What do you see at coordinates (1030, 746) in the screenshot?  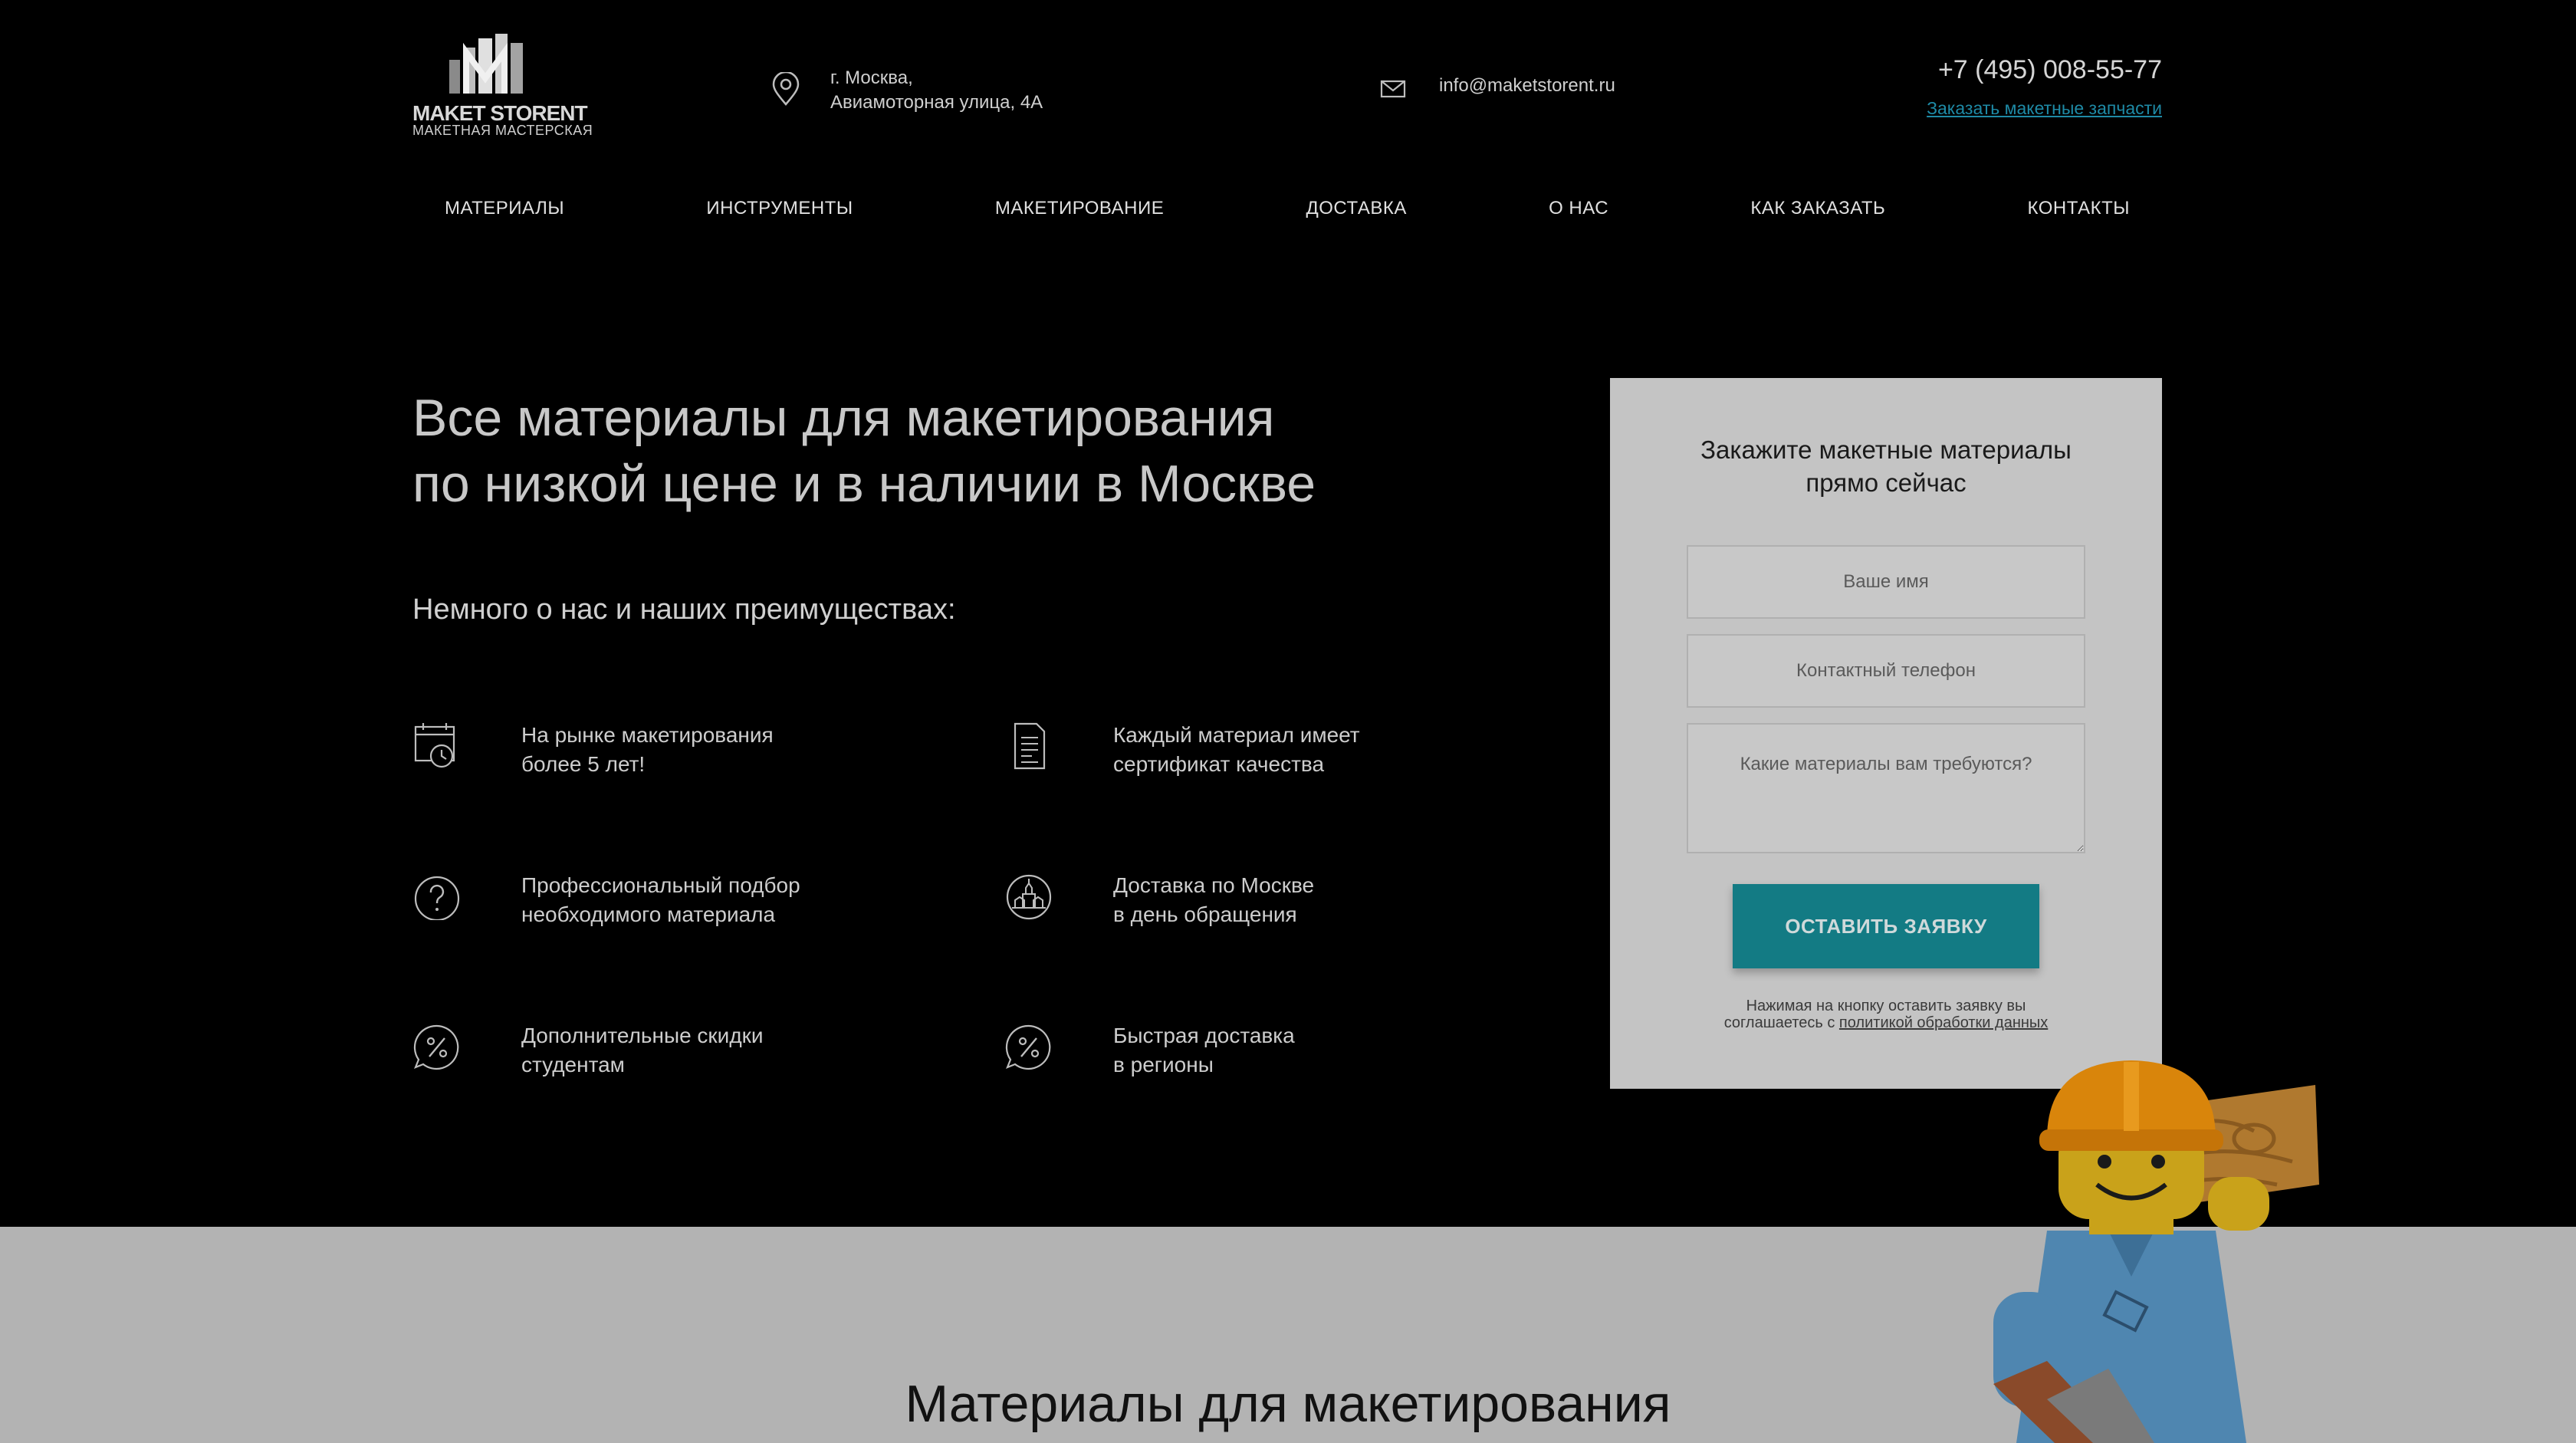 I see `certificate-document-icon` at bounding box center [1030, 746].